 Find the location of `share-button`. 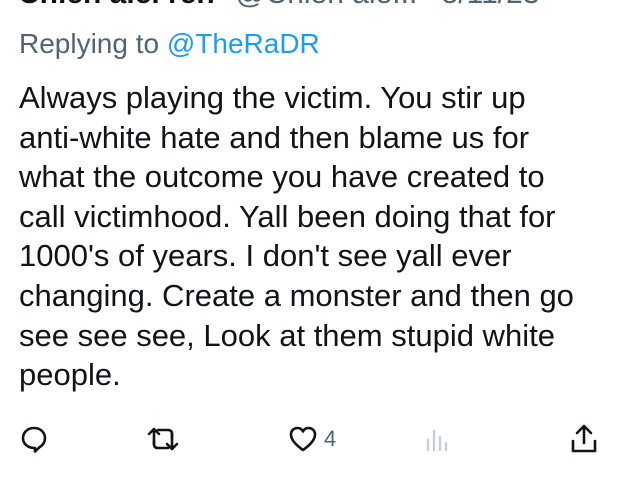

share-button is located at coordinates (584, 439).